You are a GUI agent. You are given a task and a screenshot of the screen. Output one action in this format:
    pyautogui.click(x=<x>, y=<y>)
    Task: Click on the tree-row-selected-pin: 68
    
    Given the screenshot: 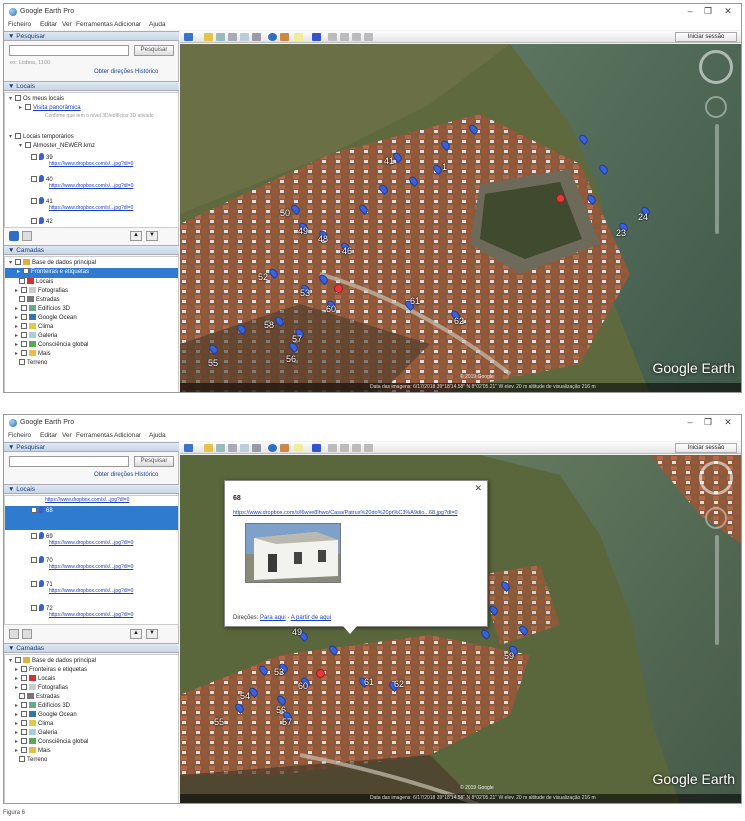 What is the action you would take?
    pyautogui.click(x=91, y=518)
    